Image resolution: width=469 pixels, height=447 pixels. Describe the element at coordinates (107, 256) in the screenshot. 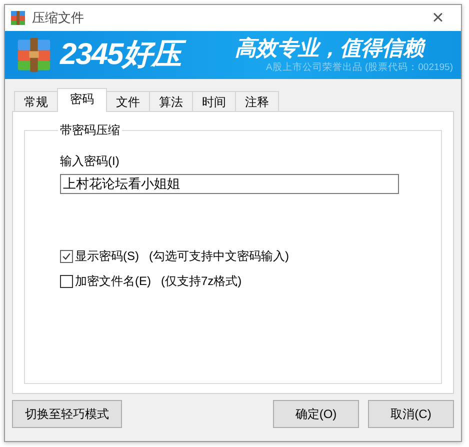

I see `checkbox-label: 显示密码(S)` at that location.